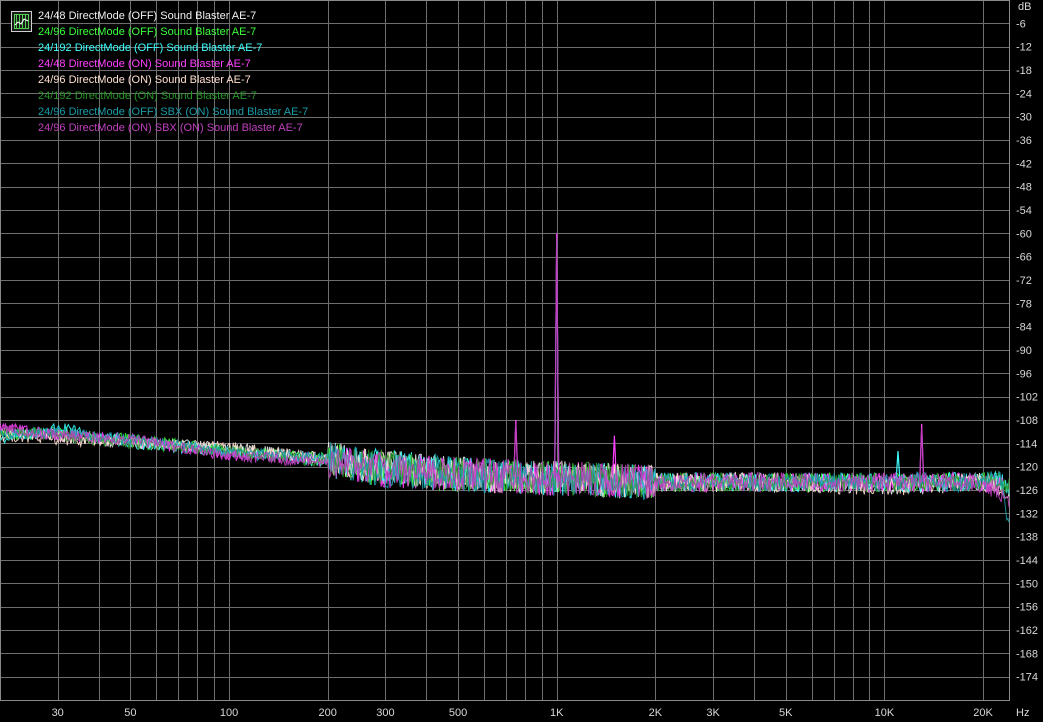  What do you see at coordinates (1027, 678) in the screenshot?
I see `y-tick-label: -174` at bounding box center [1027, 678].